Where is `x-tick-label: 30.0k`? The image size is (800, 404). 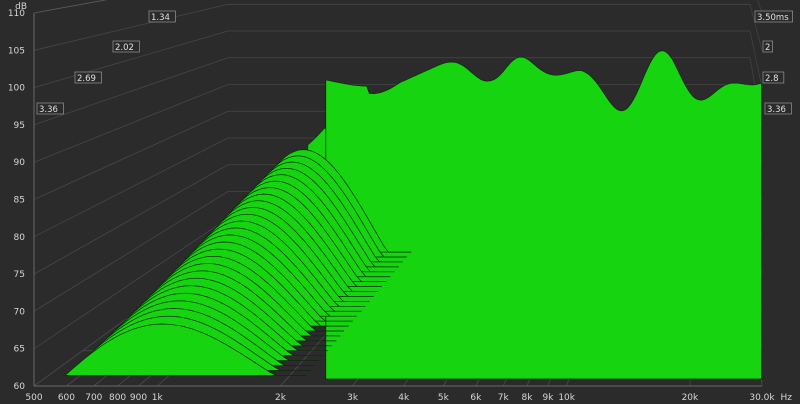 x-tick-label: 30.0k is located at coordinates (762, 398).